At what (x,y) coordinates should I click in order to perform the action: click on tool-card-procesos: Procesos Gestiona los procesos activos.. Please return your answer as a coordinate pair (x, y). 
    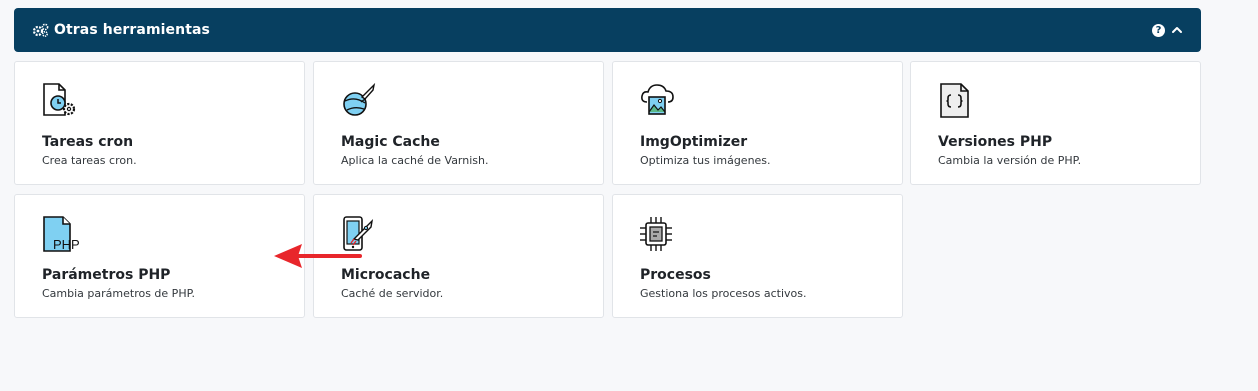
    Looking at the image, I should click on (757, 256).